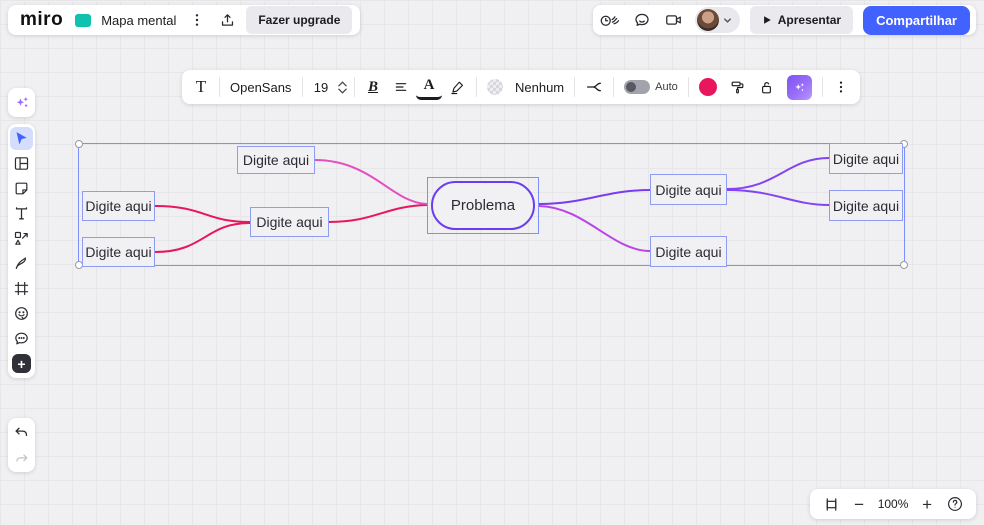  What do you see at coordinates (276, 160) in the screenshot?
I see `mindmap-node-top-left: Digite aqui` at bounding box center [276, 160].